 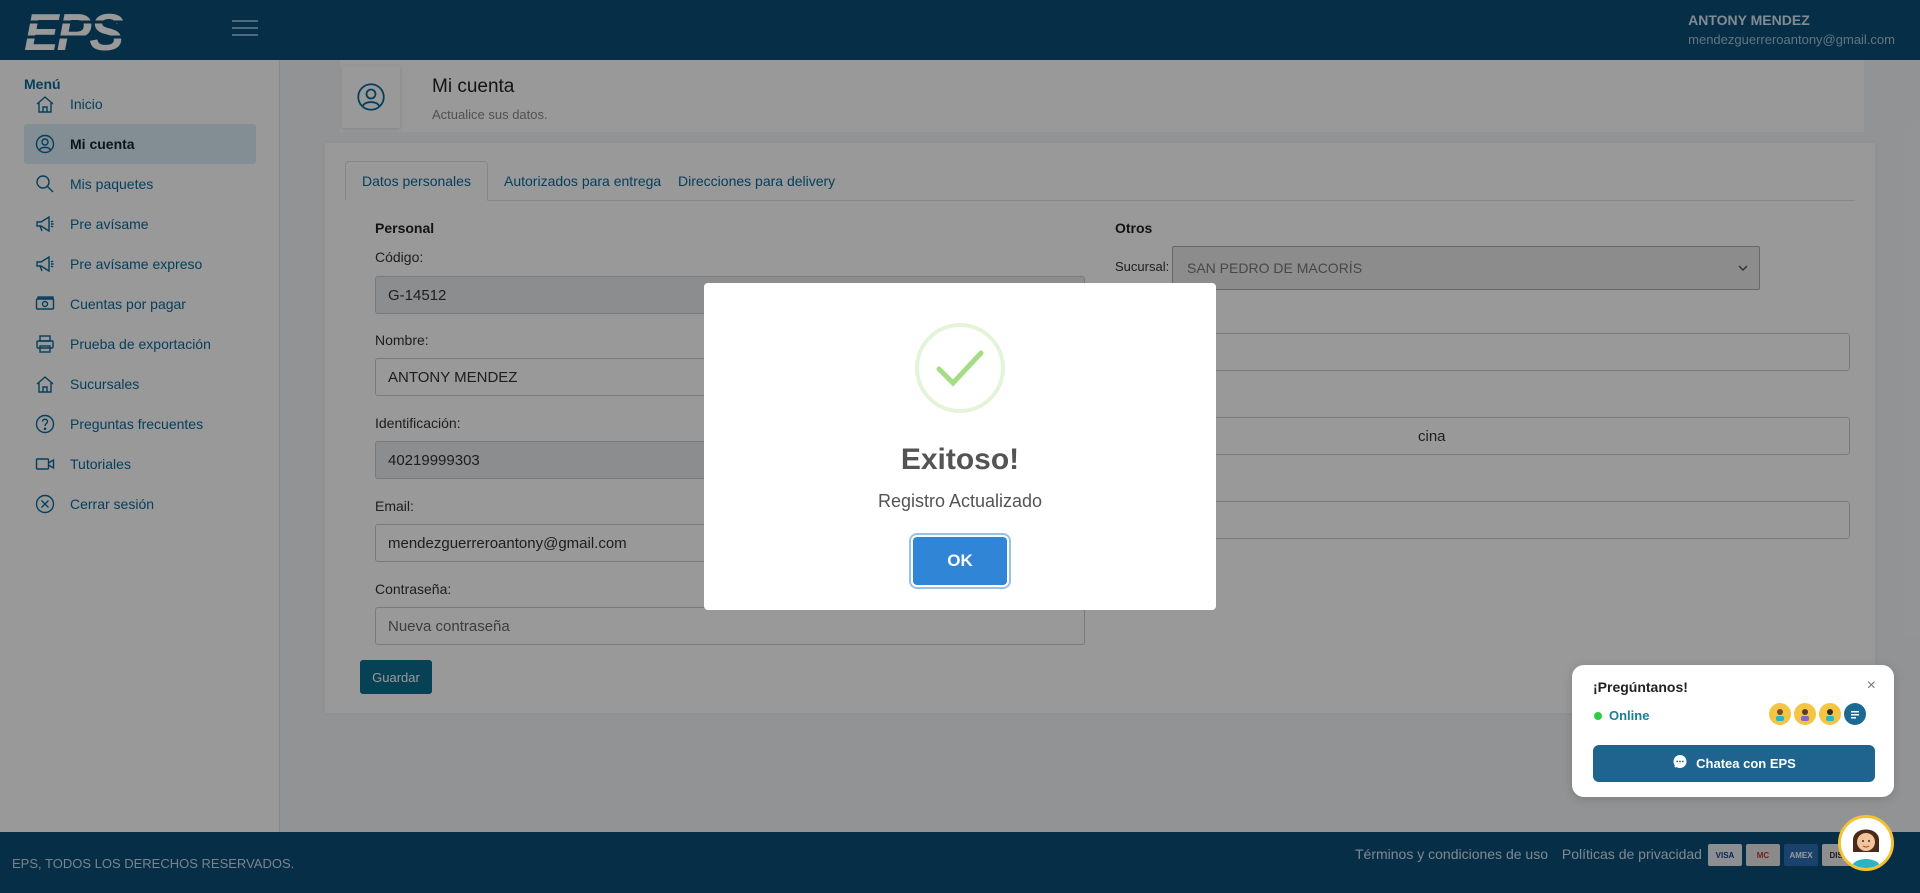 What do you see at coordinates (1598, 716) in the screenshot?
I see `online-status-dot` at bounding box center [1598, 716].